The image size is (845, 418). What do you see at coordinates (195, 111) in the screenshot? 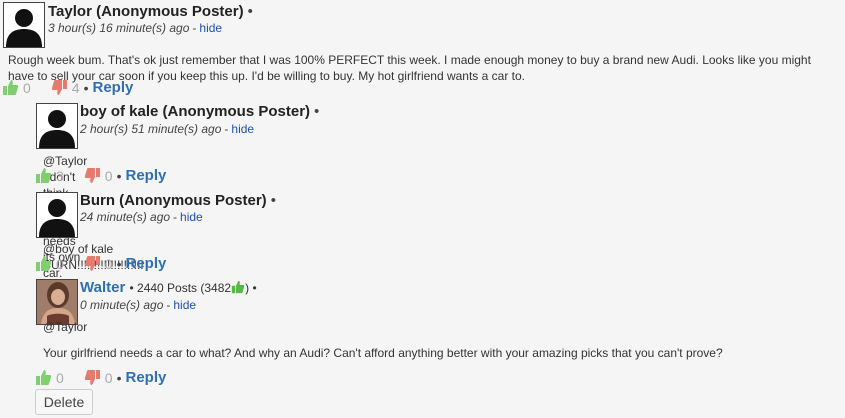
I see `comment-author: boy of kale (Anonymous Poster)` at bounding box center [195, 111].